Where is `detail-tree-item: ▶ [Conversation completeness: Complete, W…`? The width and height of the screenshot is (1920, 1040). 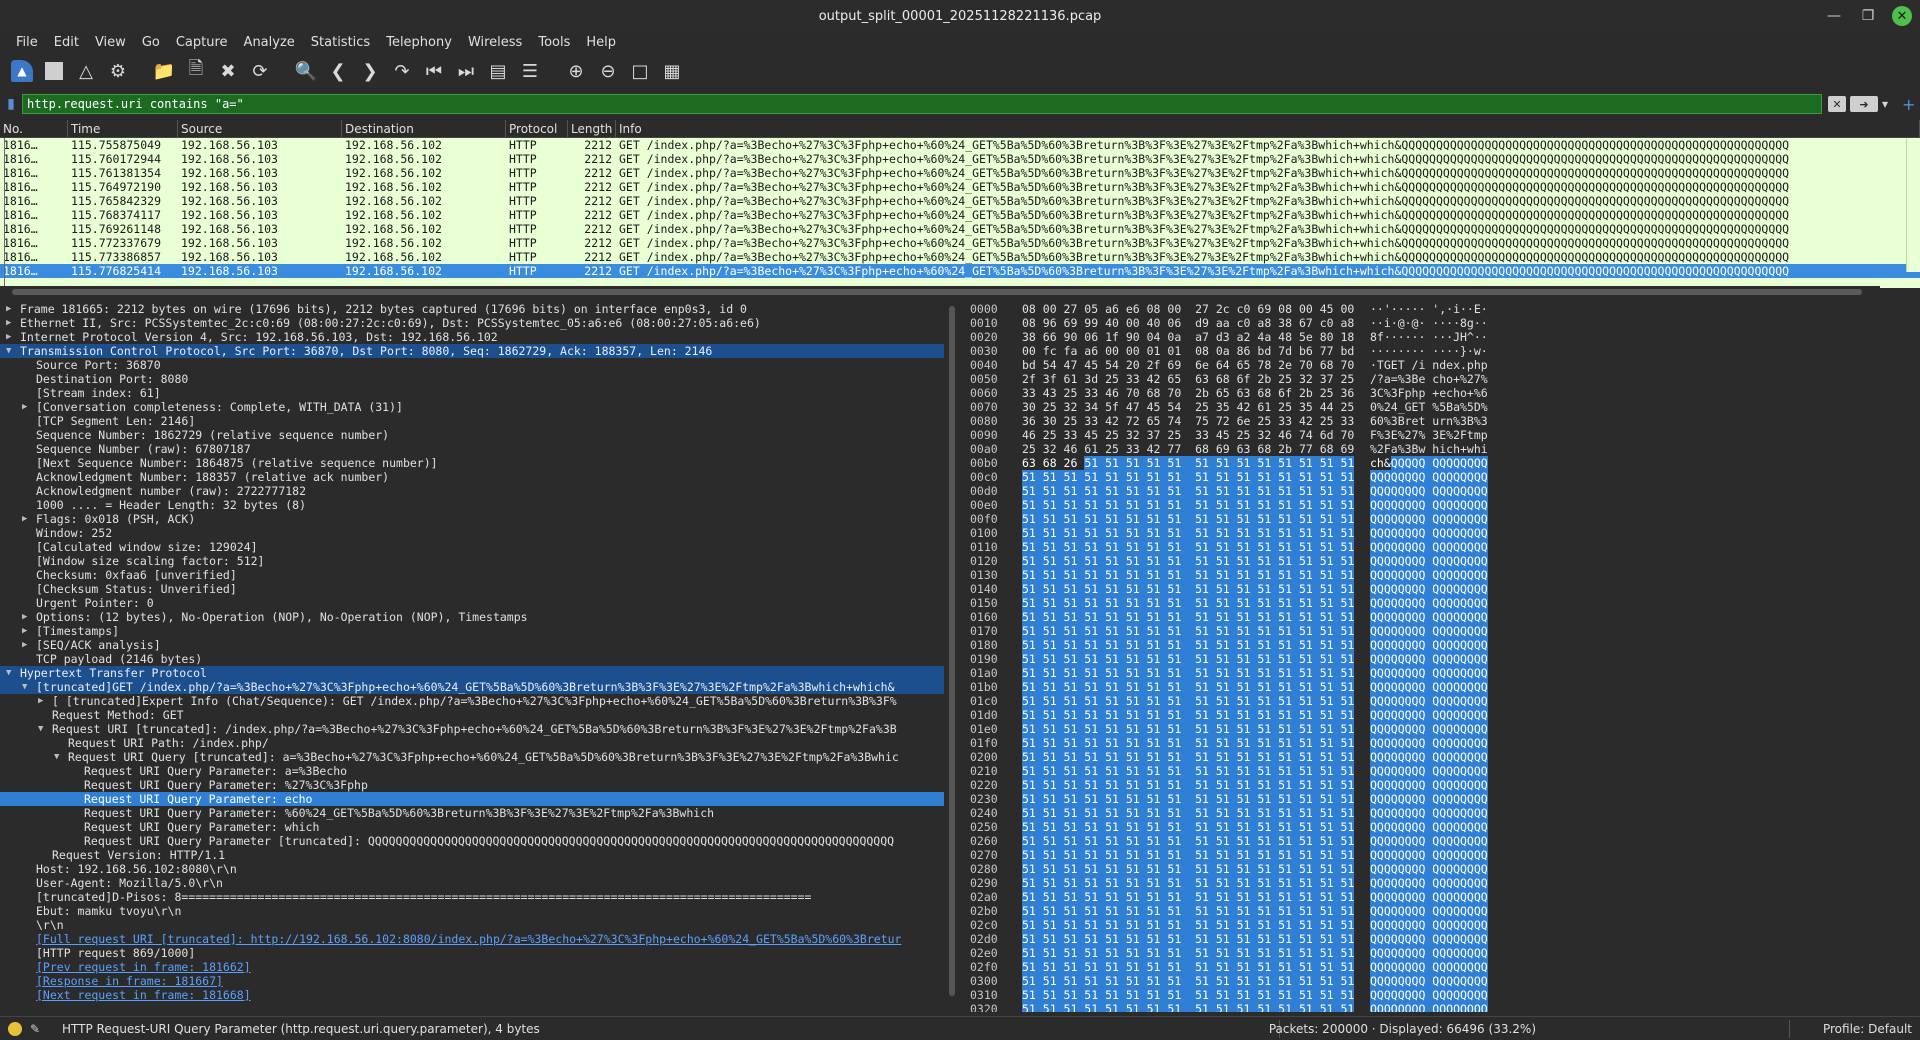 detail-tree-item: ▶ [Conversation completeness: Complete, W… is located at coordinates (472, 407).